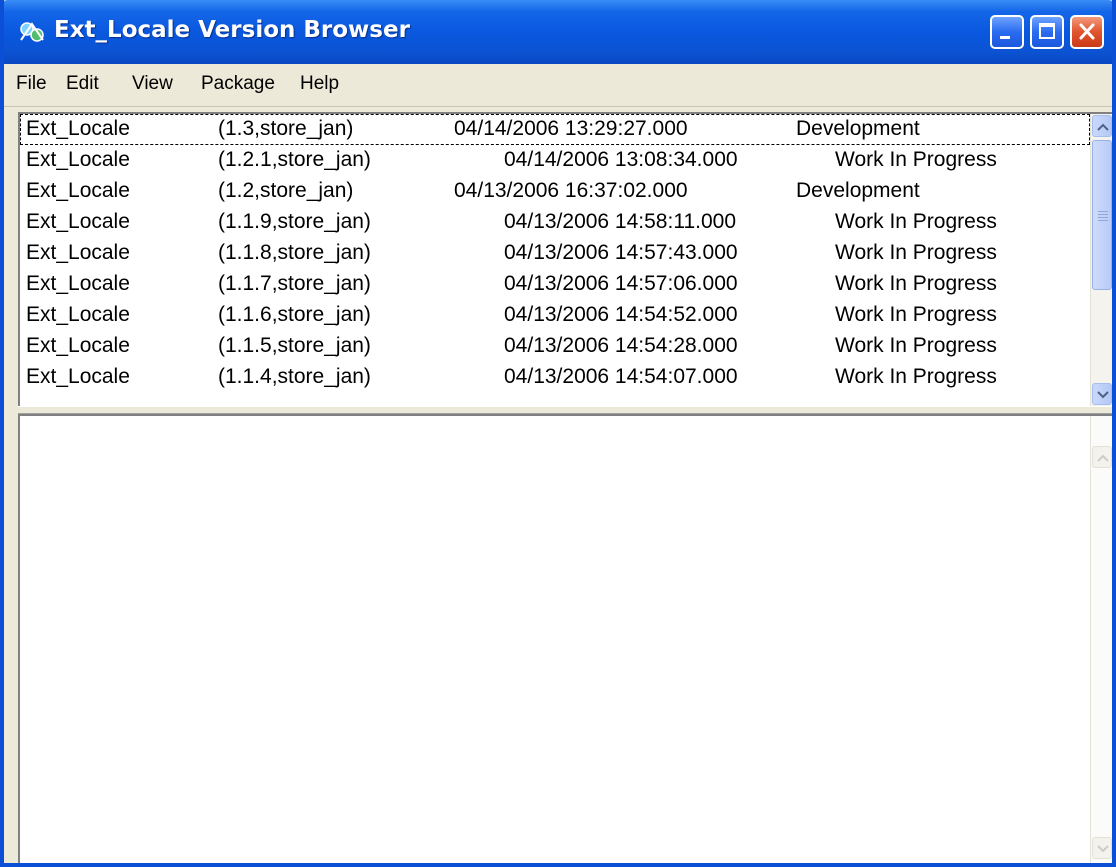 The height and width of the screenshot is (867, 1116). What do you see at coordinates (286, 128) in the screenshot?
I see `row-version: (1.3,store_jan)` at bounding box center [286, 128].